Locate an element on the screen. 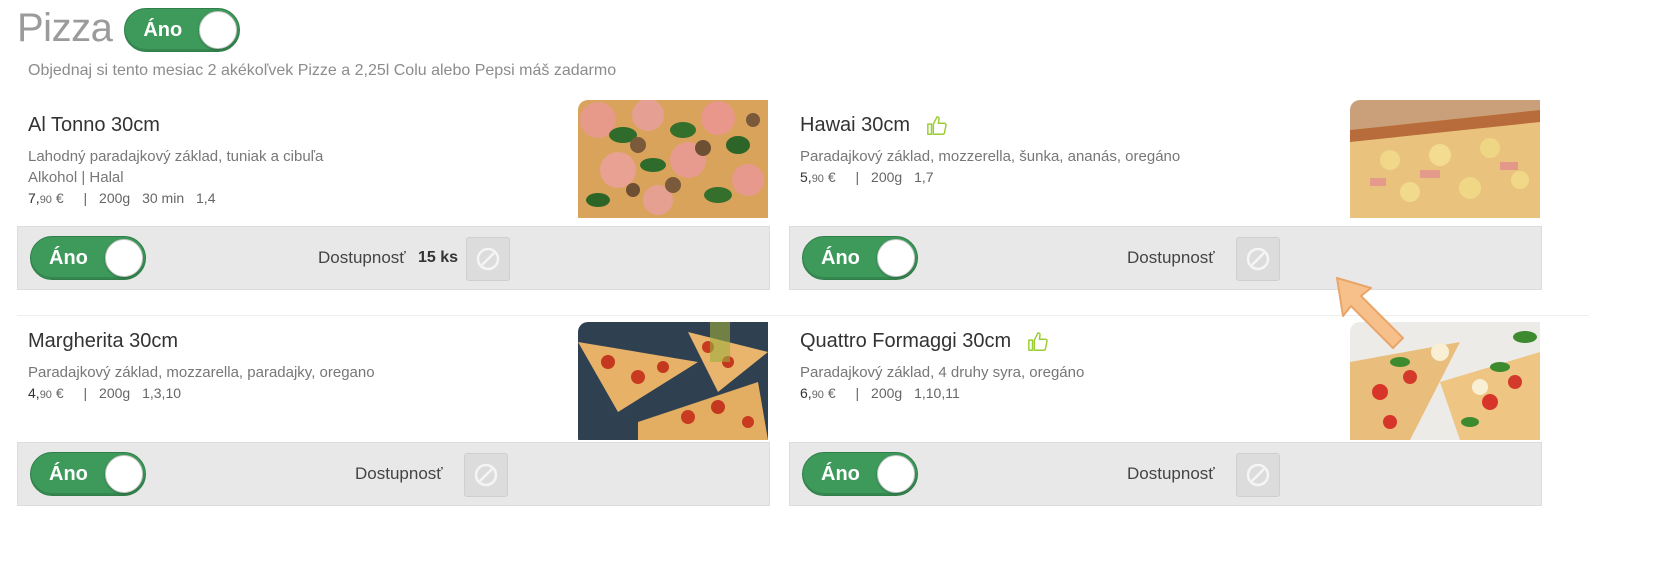 The height and width of the screenshot is (582, 1664). product-price: 7,90 € is located at coordinates (46, 198).